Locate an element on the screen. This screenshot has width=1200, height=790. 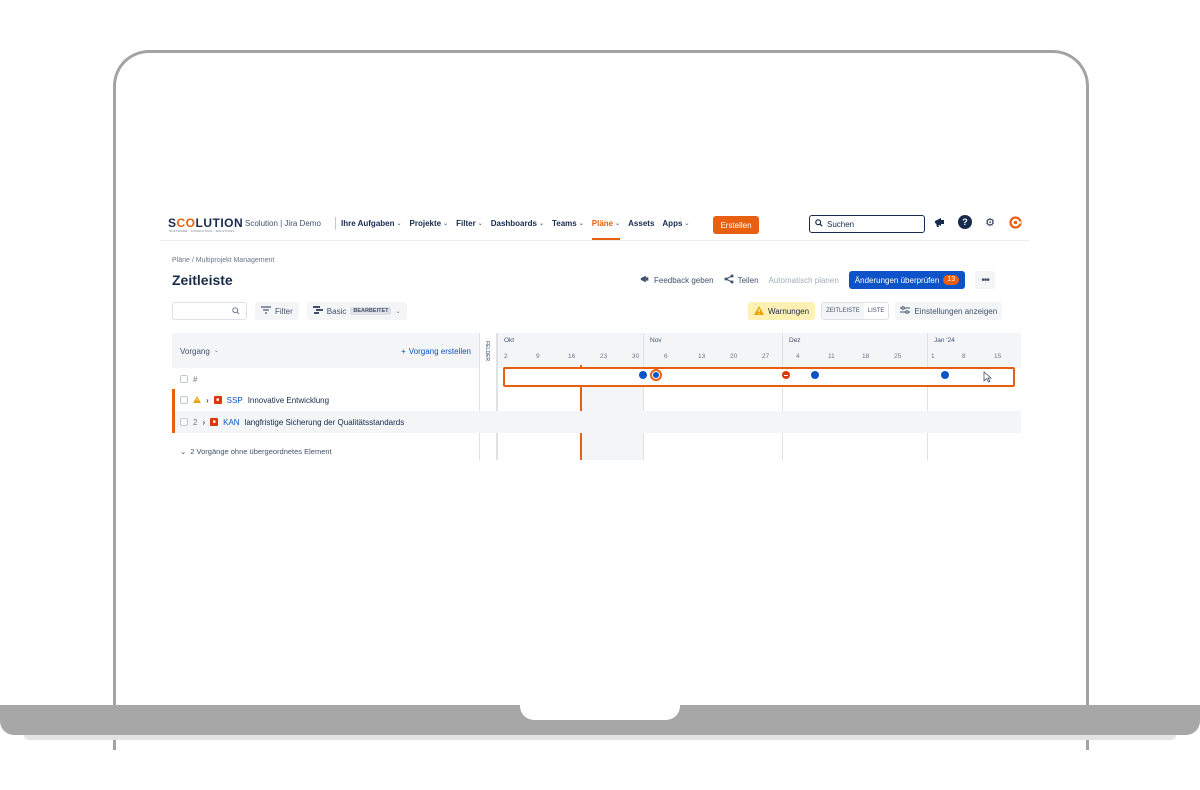
share-icon is located at coordinates (729, 280).